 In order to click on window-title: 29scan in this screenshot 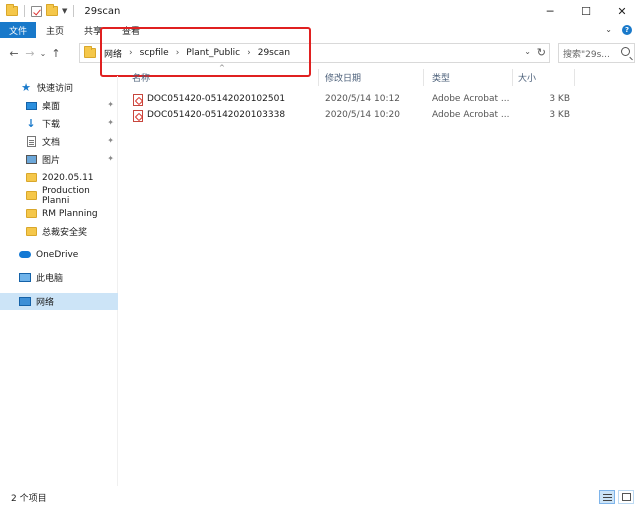, I will do `click(102, 11)`.